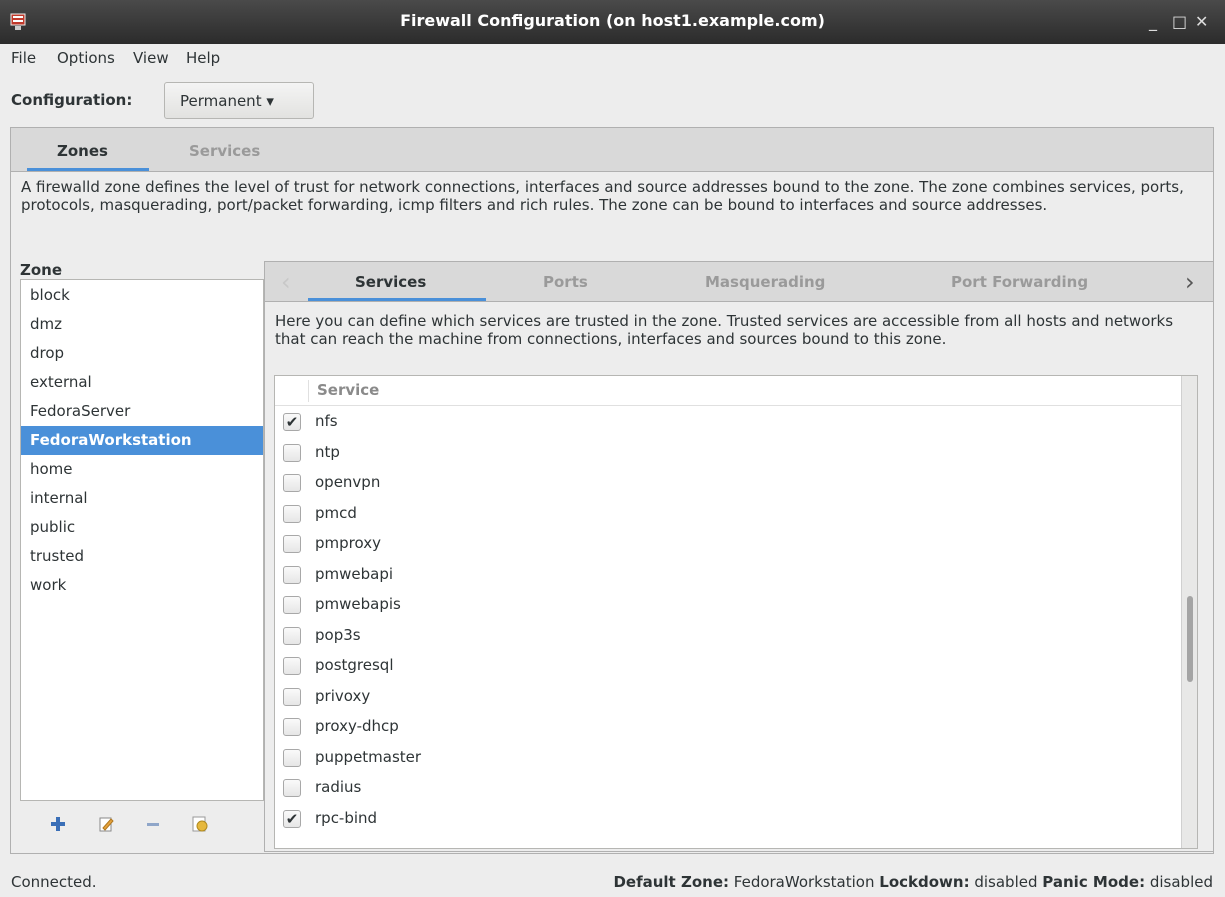 The width and height of the screenshot is (1225, 897). I want to click on service-name: pmwebapi, so click(354, 573).